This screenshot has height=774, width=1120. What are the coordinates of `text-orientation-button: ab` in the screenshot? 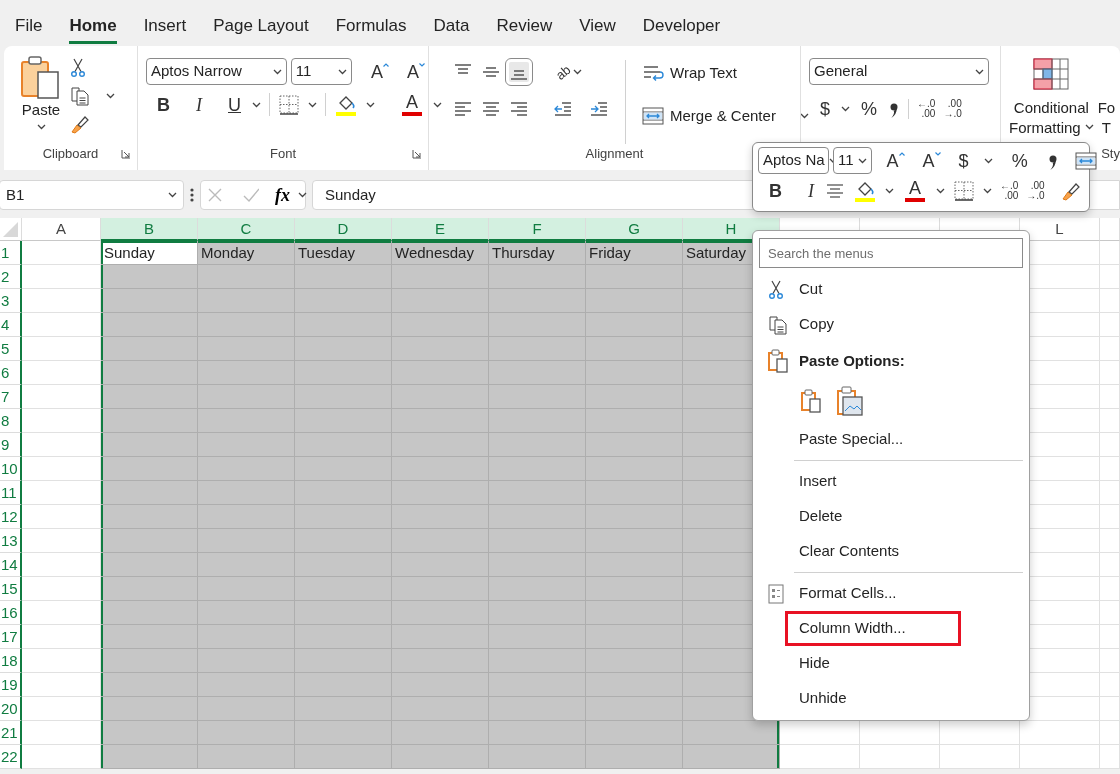 It's located at (563, 72).